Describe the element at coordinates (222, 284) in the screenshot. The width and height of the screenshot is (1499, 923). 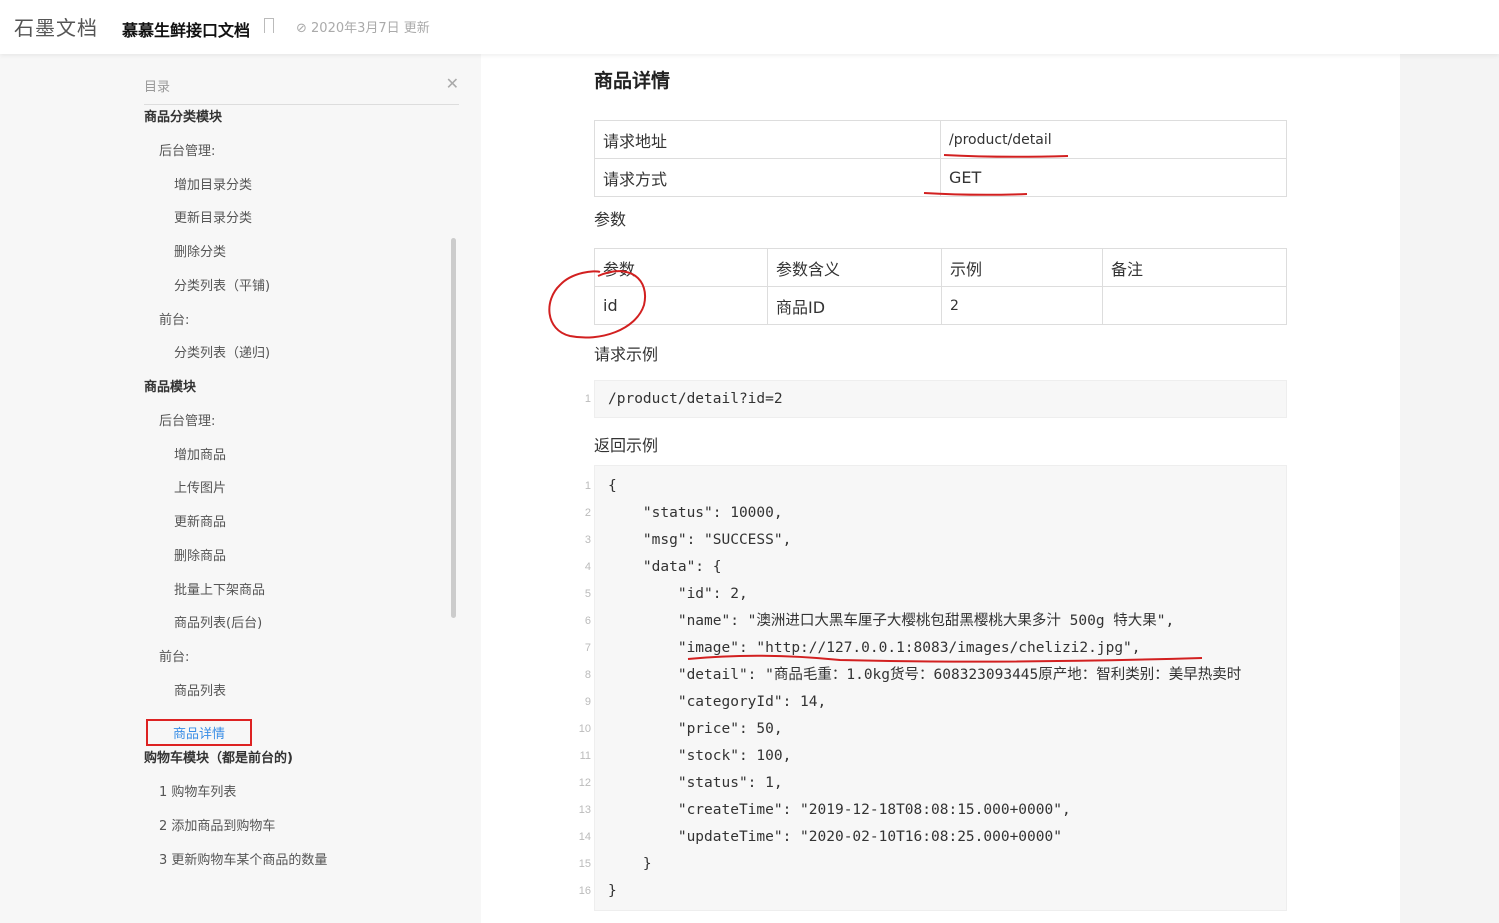
I see `toc-item: 分类列表（平铺)` at that location.